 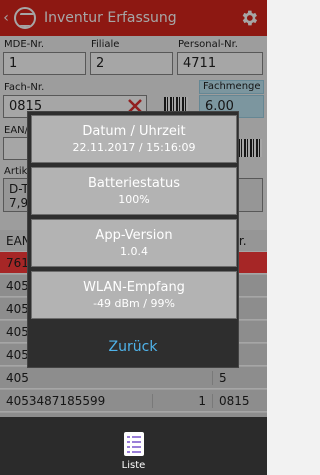 What do you see at coordinates (134, 147) in the screenshot?
I see `datum-value: 22.11.2017 / 15:16:09` at bounding box center [134, 147].